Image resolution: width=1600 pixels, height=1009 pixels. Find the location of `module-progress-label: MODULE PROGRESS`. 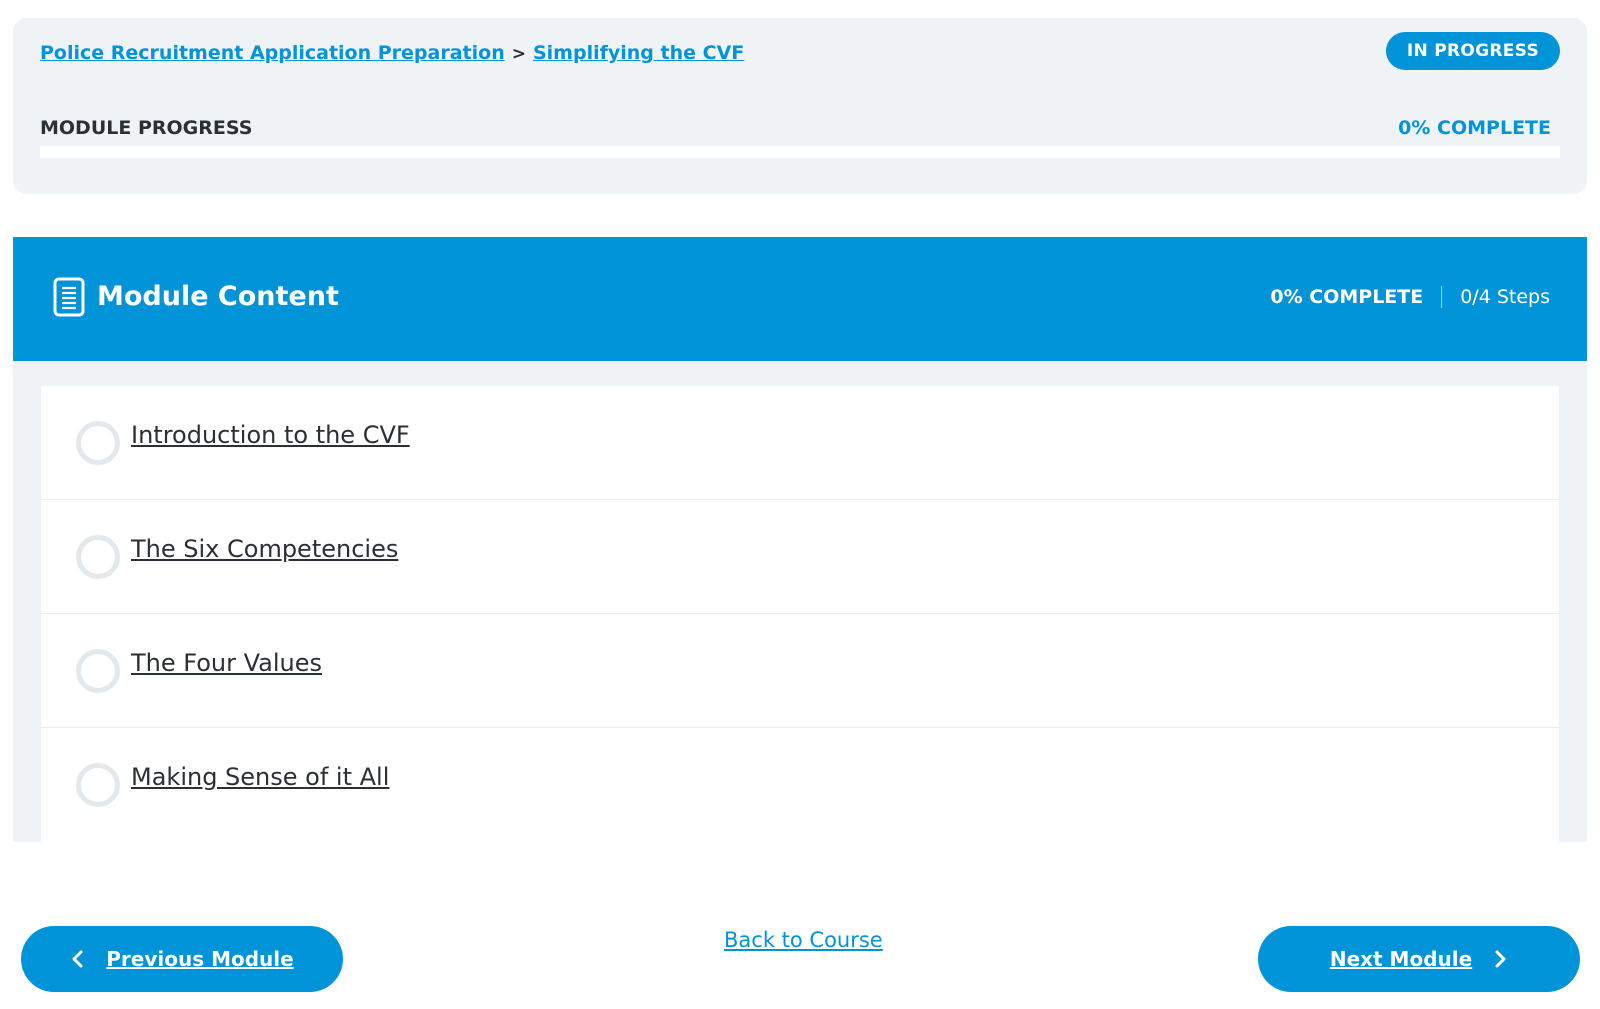

module-progress-label: MODULE PROGRESS is located at coordinates (146, 128).